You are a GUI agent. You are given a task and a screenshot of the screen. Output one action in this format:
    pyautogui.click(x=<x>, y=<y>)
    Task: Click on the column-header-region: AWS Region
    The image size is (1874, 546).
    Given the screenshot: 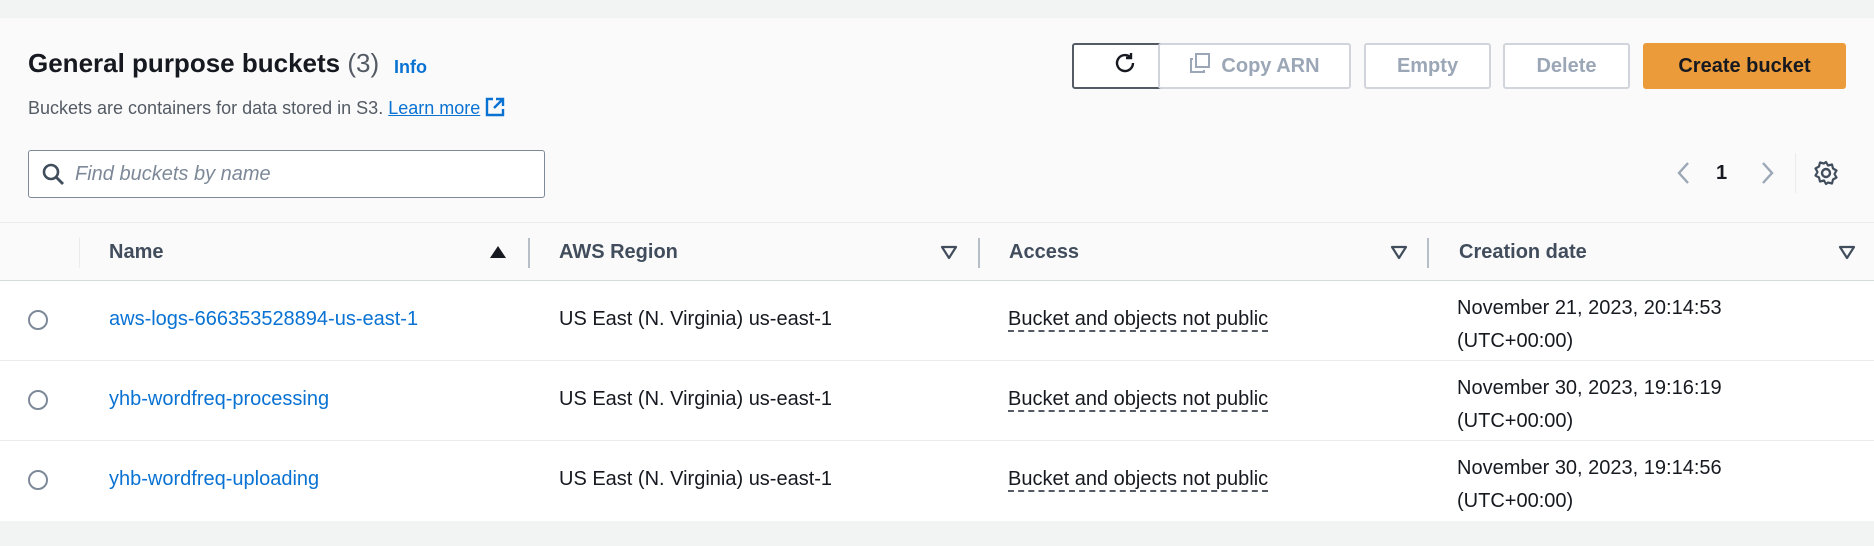 What is the action you would take?
    pyautogui.click(x=618, y=252)
    